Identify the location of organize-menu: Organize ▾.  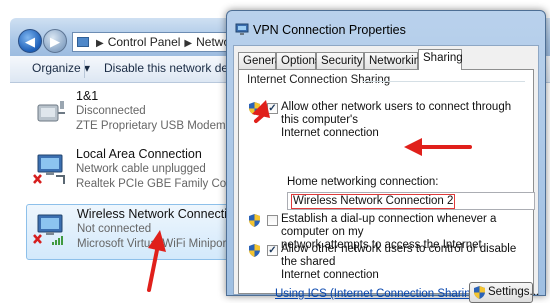
(61, 68).